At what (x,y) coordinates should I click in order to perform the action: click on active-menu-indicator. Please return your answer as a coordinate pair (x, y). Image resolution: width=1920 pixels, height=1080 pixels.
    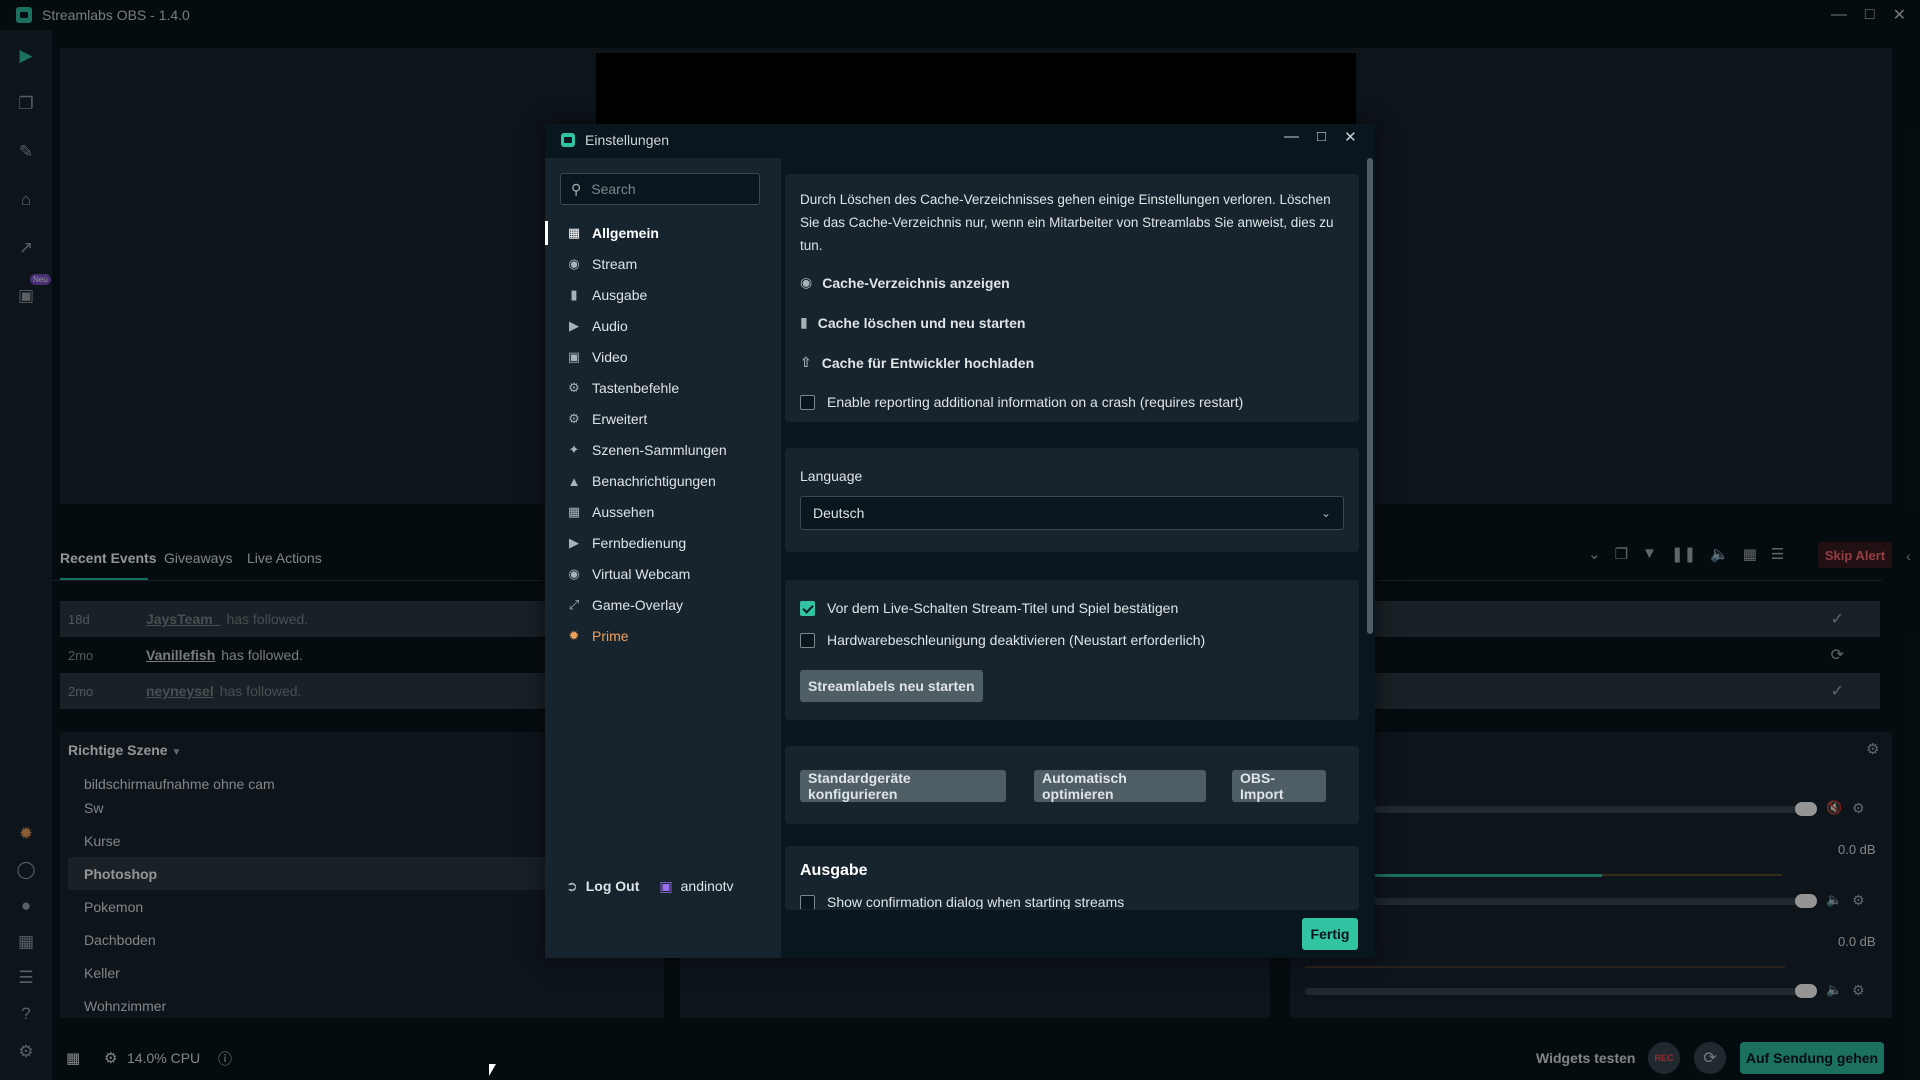
    Looking at the image, I should click on (546, 233).